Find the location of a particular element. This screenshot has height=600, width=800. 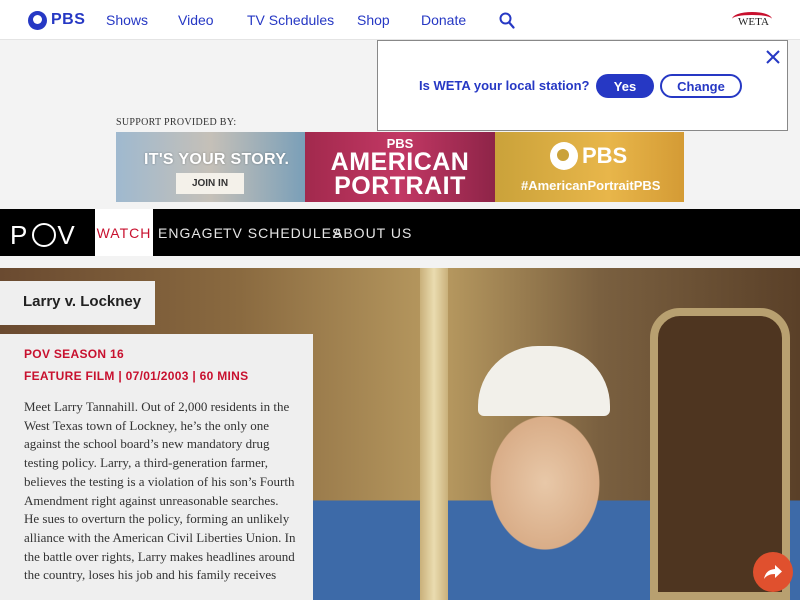

pov-tab-engage: ENGAGE is located at coordinates (191, 232).